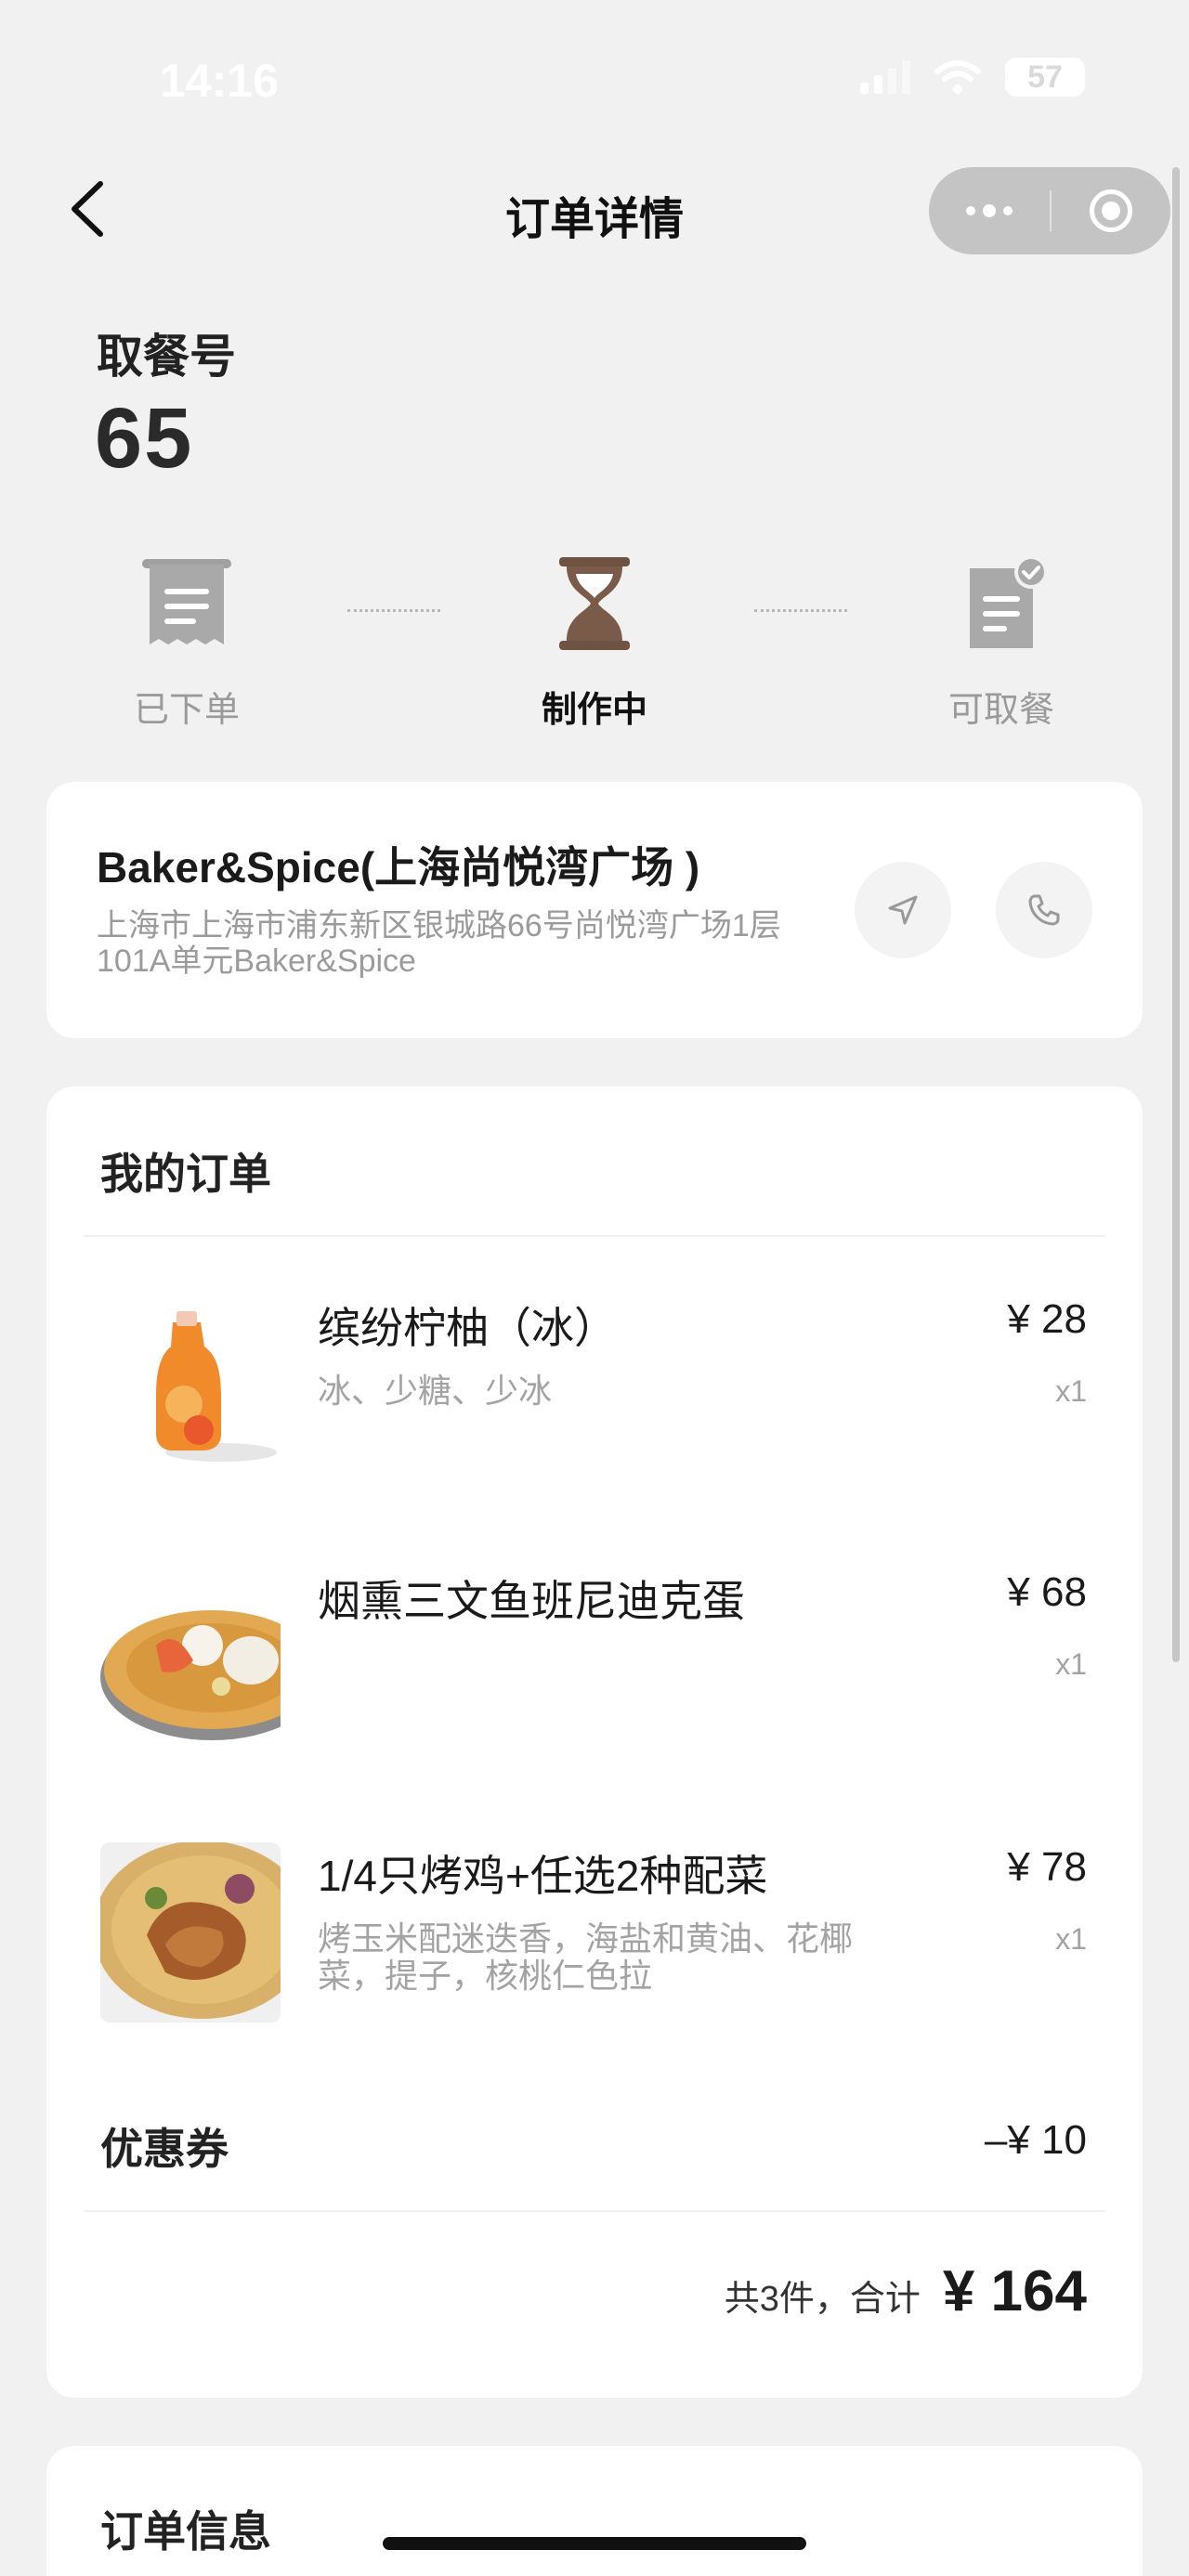  I want to click on navigate-button, so click(903, 910).